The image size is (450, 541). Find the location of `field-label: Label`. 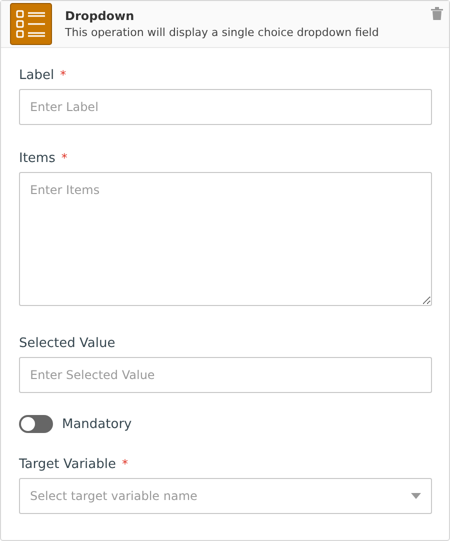

field-label: Label is located at coordinates (36, 75).